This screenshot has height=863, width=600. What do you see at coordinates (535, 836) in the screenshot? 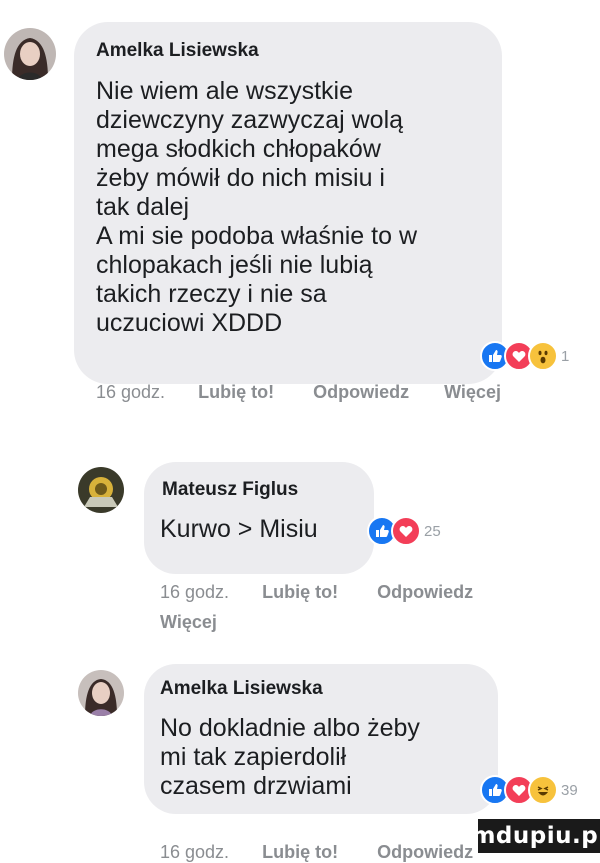
I see `watermark: mdupiu.pl` at bounding box center [535, 836].